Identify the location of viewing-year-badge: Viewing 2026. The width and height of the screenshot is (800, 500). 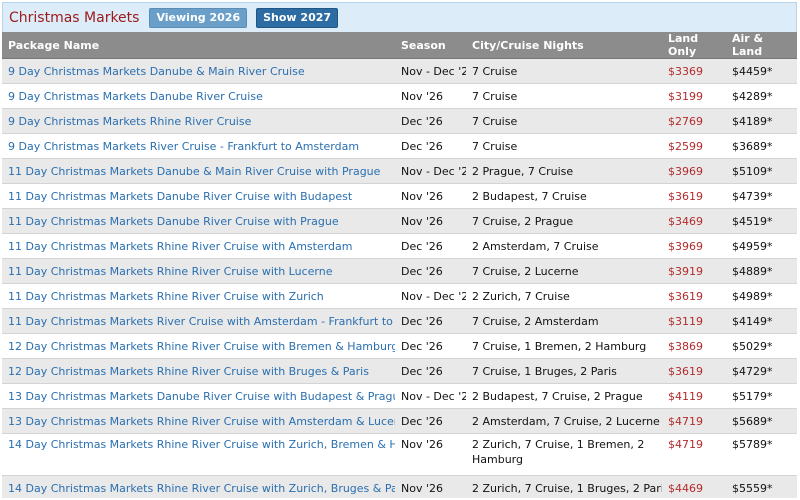
(198, 17).